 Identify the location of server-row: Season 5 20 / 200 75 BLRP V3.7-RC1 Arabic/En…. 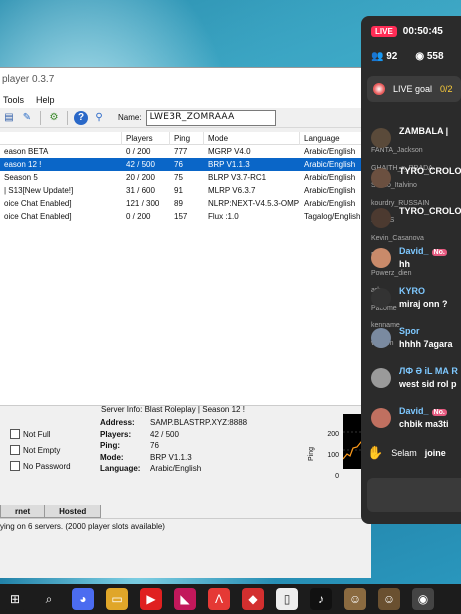
(185, 177).